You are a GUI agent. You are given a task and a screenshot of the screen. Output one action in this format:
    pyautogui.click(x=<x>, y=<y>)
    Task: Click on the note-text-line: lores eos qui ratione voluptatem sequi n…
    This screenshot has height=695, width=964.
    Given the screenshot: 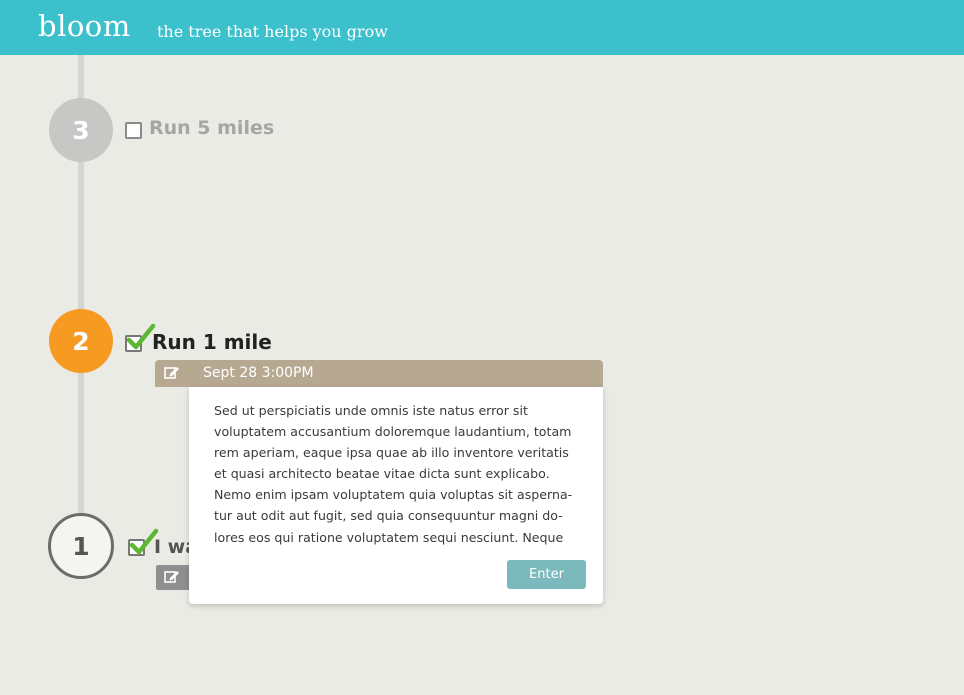 What is the action you would take?
    pyautogui.click(x=389, y=537)
    